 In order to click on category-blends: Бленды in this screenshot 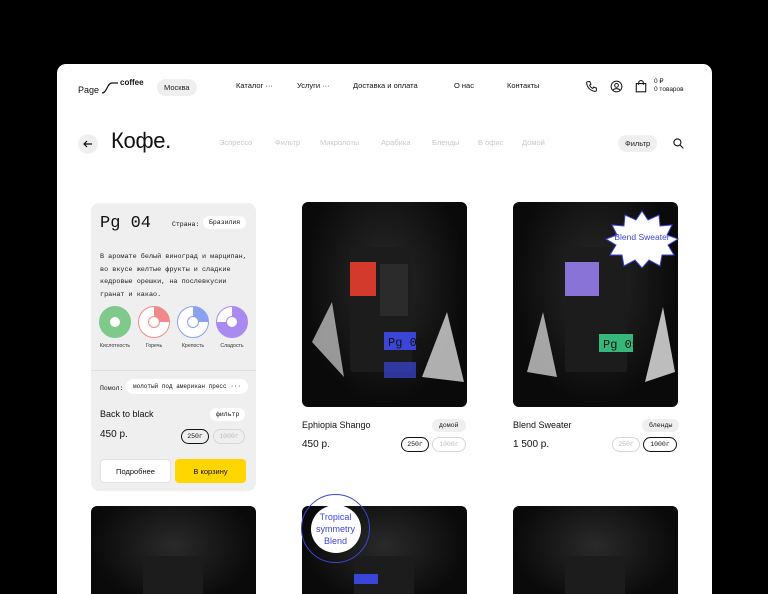, I will do `click(445, 142)`.